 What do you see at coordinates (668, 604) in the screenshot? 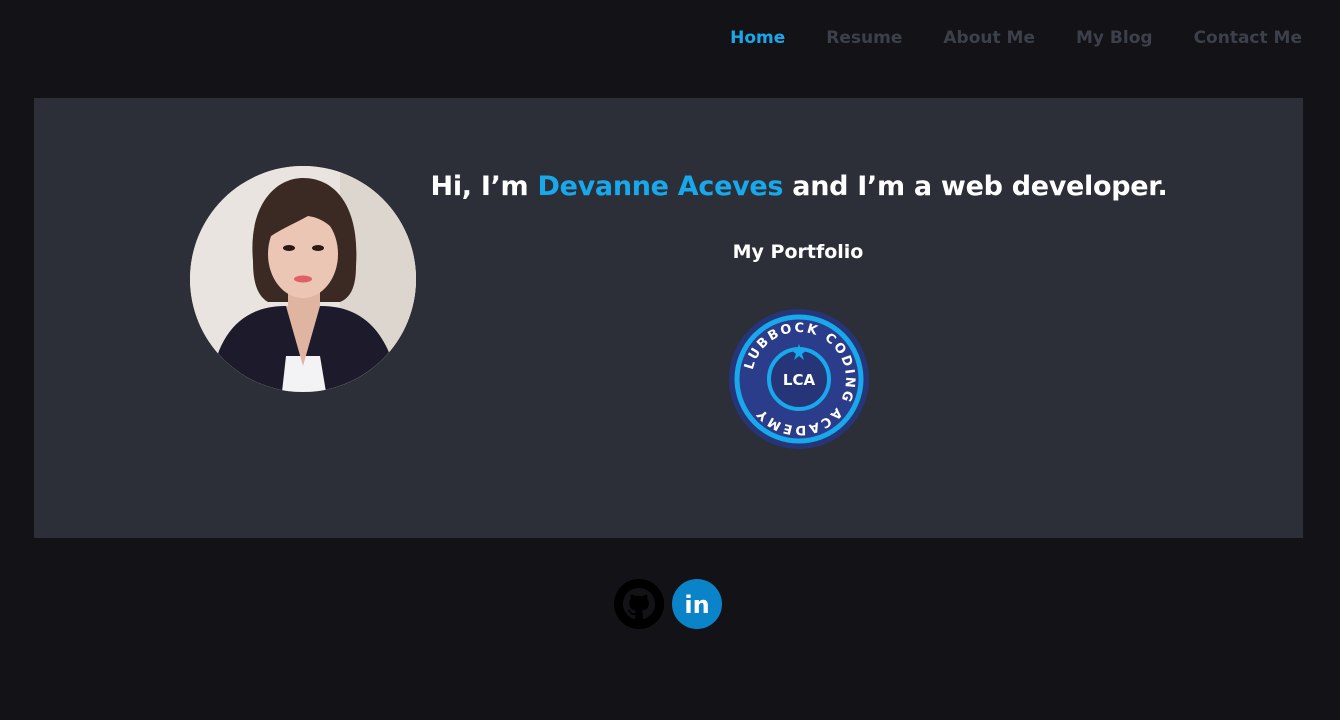
I see `social-links: in` at bounding box center [668, 604].